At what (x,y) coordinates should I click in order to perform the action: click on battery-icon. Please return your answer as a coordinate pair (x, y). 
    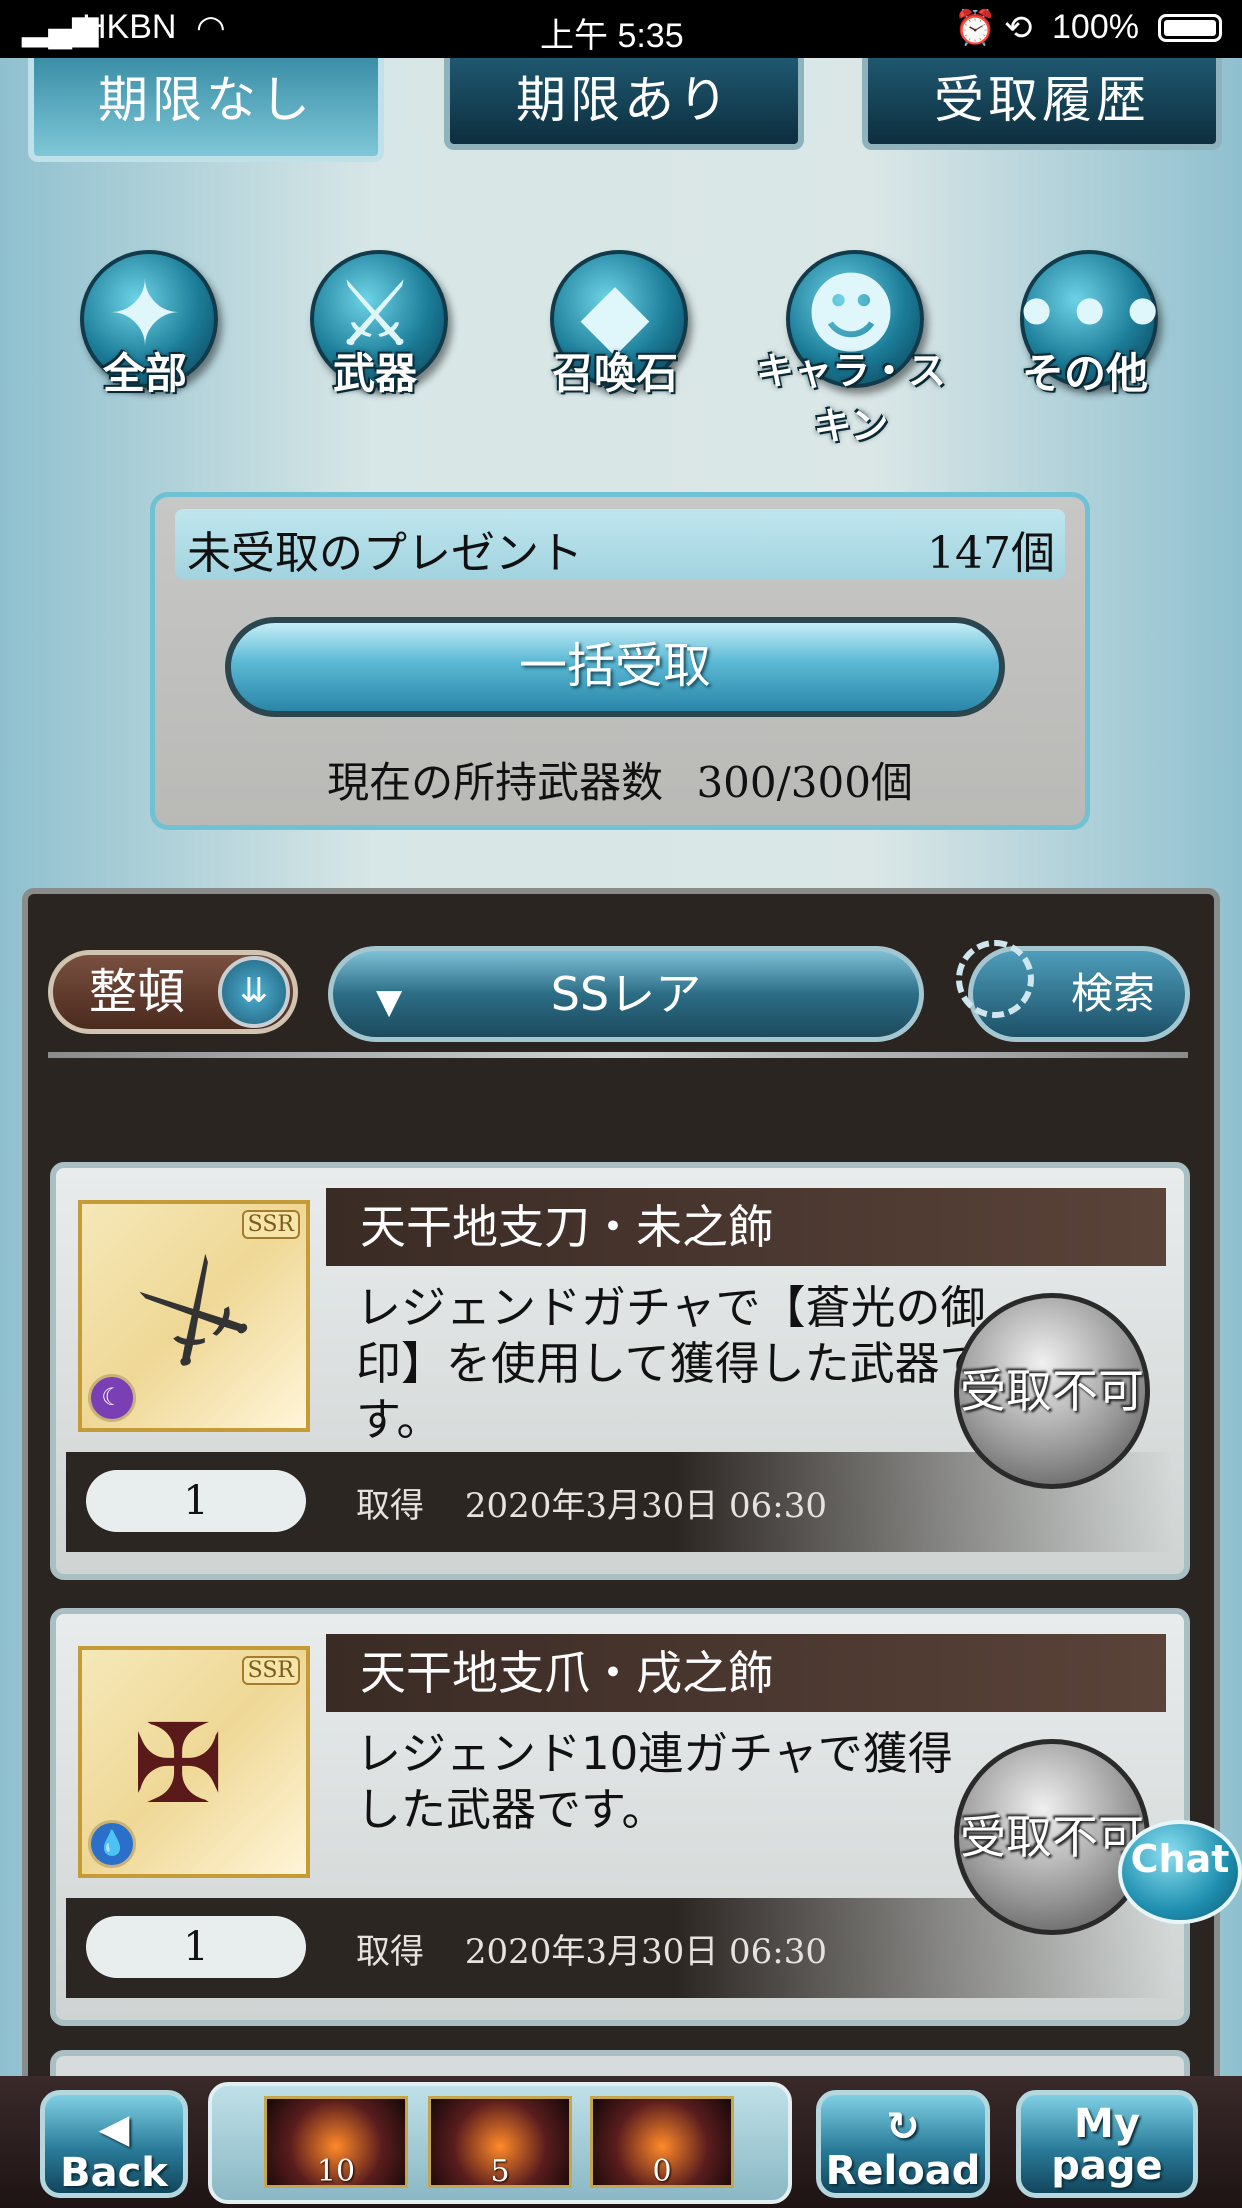
    Looking at the image, I should click on (1190, 28).